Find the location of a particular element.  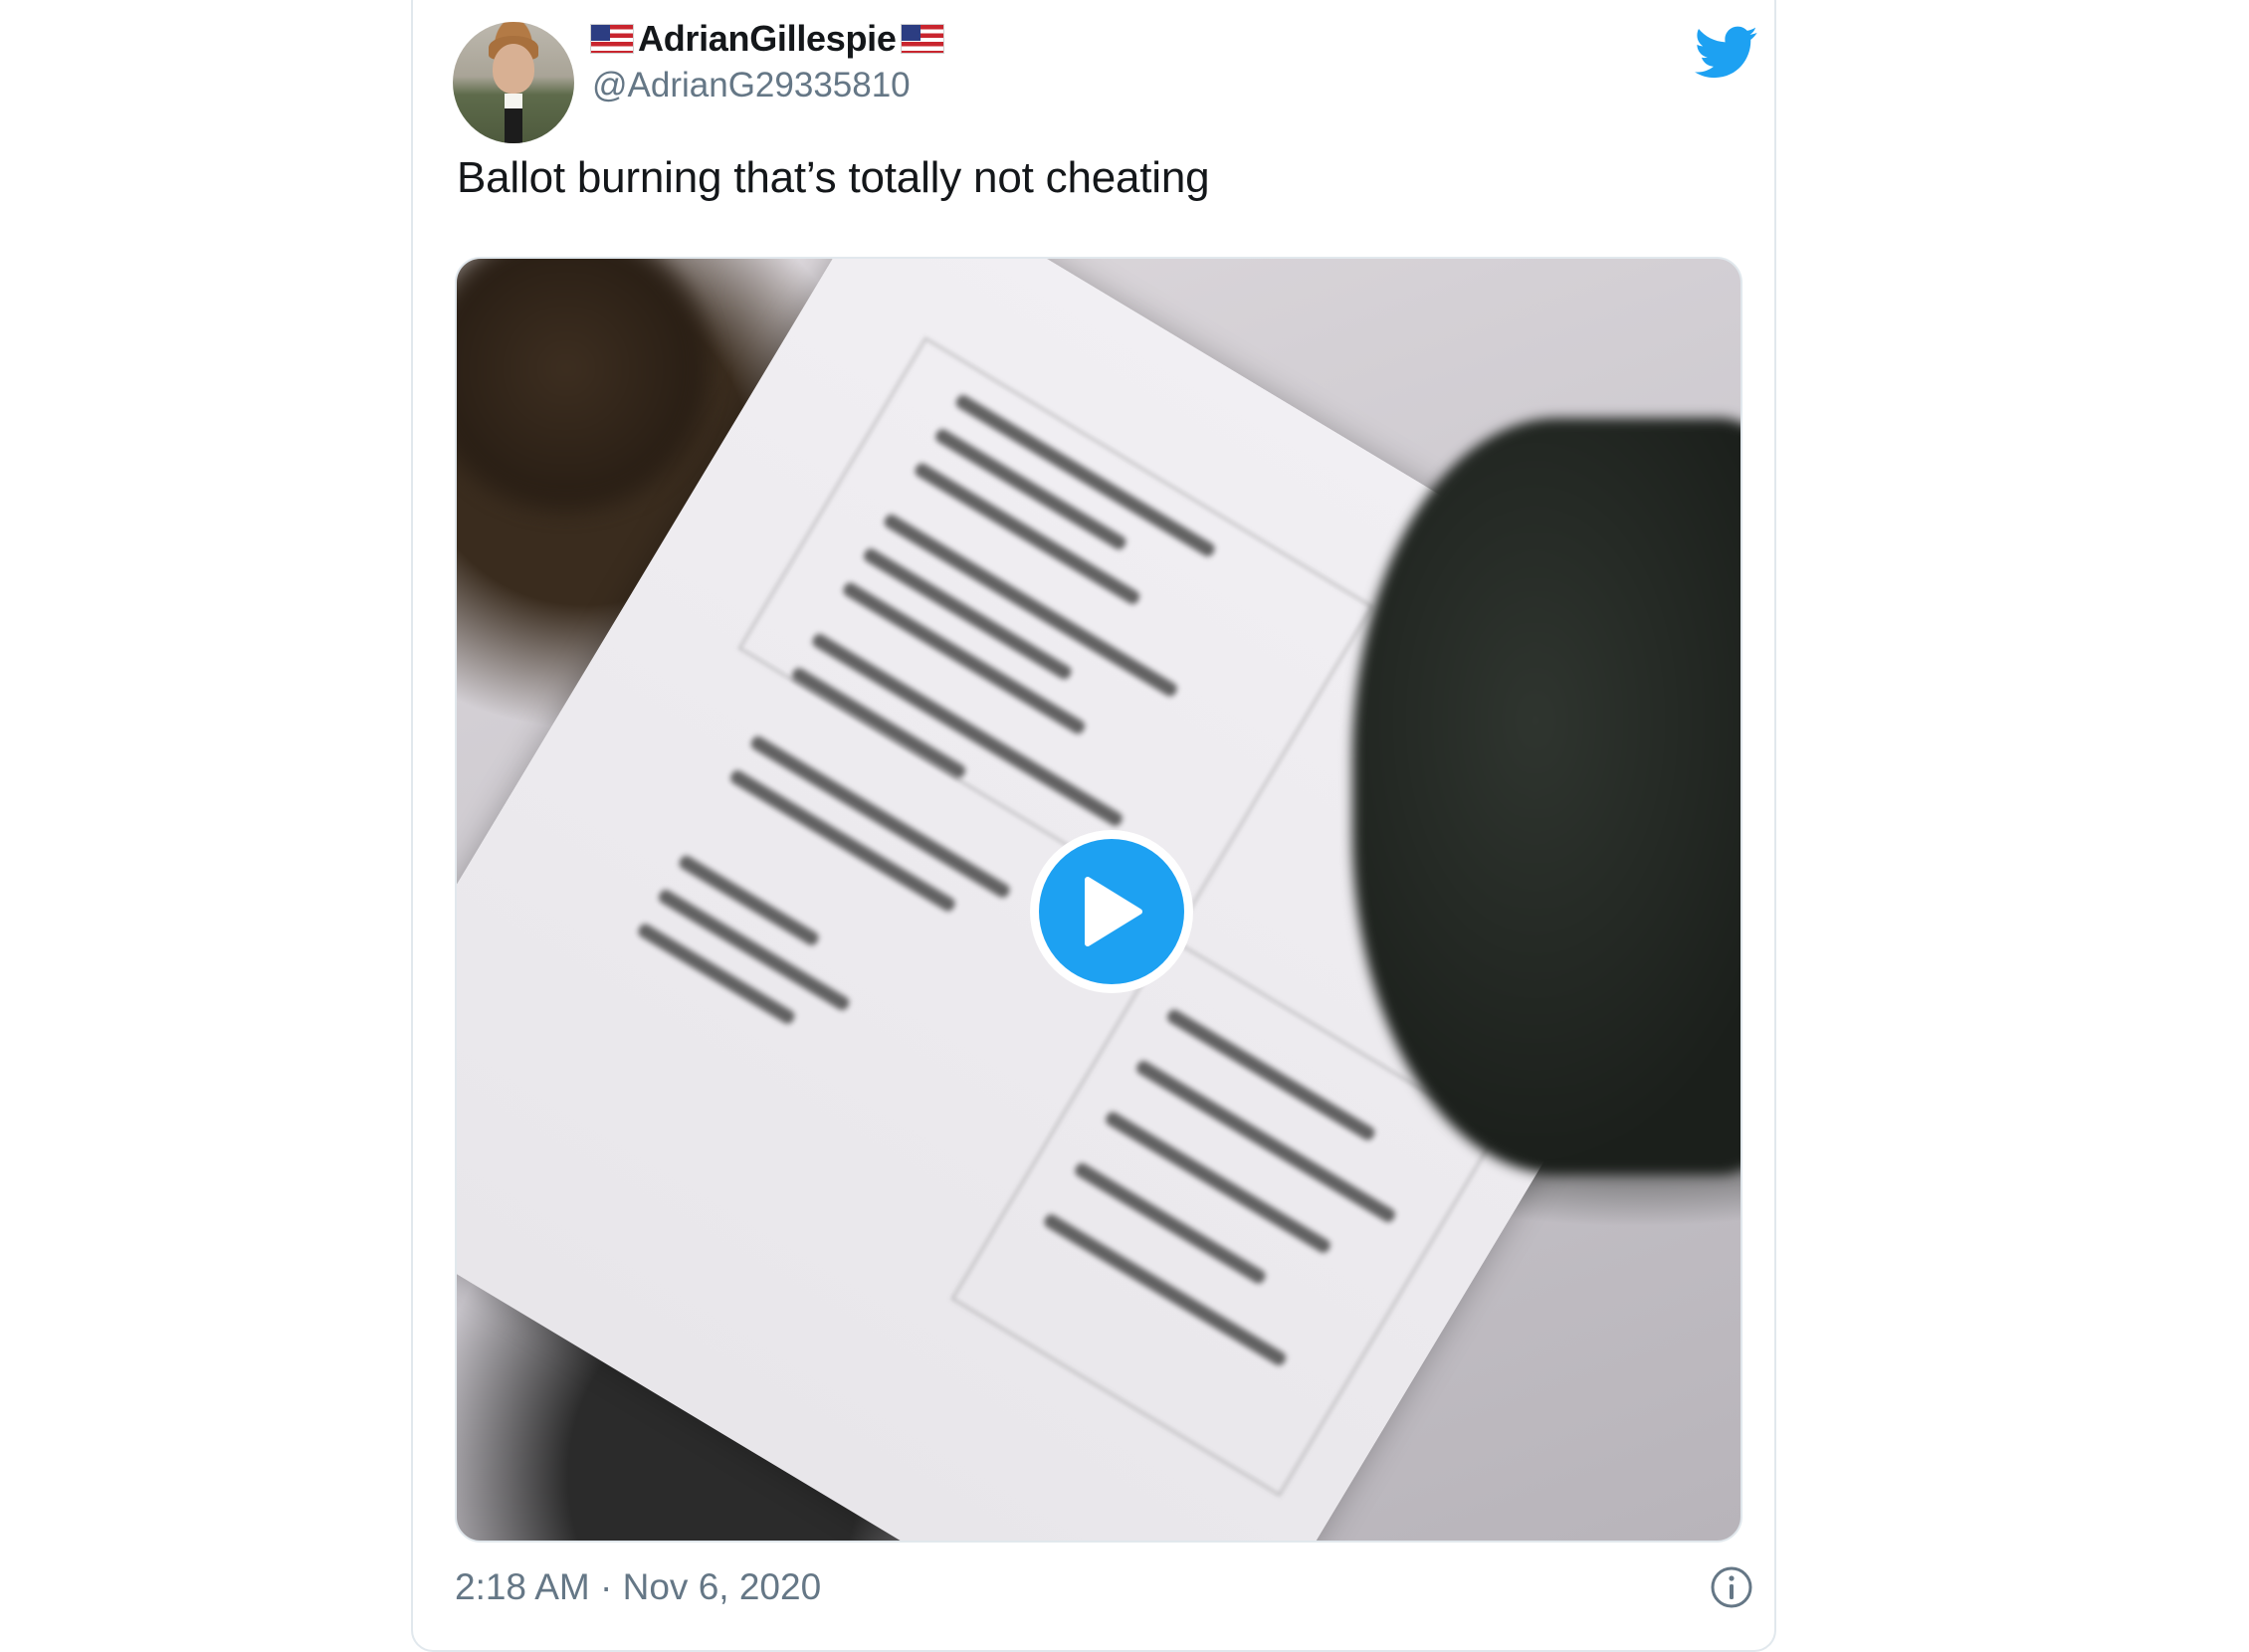

video-background-shadow is located at coordinates (586, 388).